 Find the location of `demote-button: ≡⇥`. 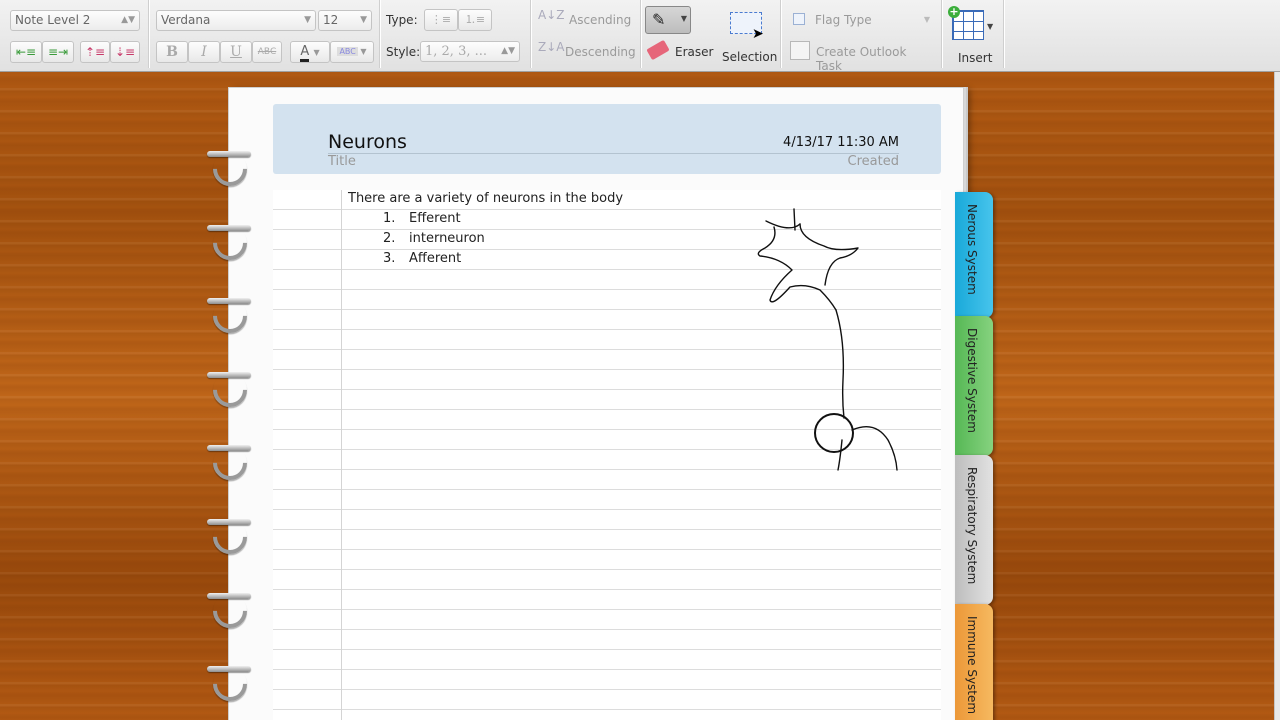

demote-button: ≡⇥ is located at coordinates (58, 52).